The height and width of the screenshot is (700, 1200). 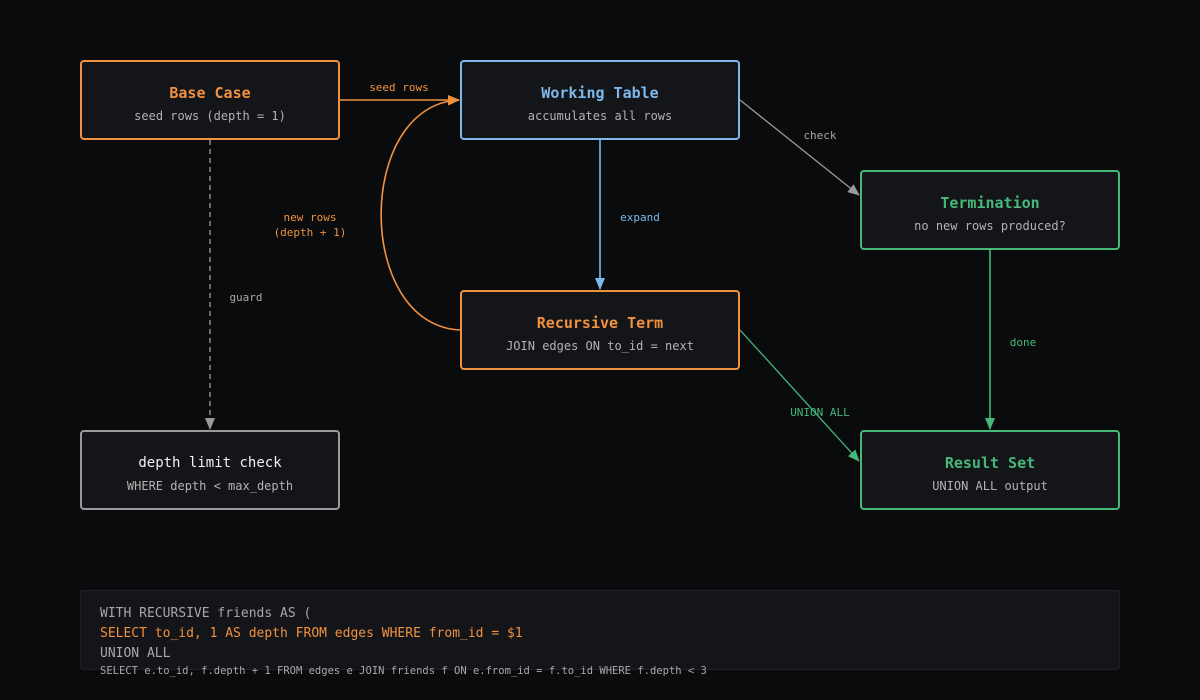 I want to click on edge-check, so click(x=799, y=147).